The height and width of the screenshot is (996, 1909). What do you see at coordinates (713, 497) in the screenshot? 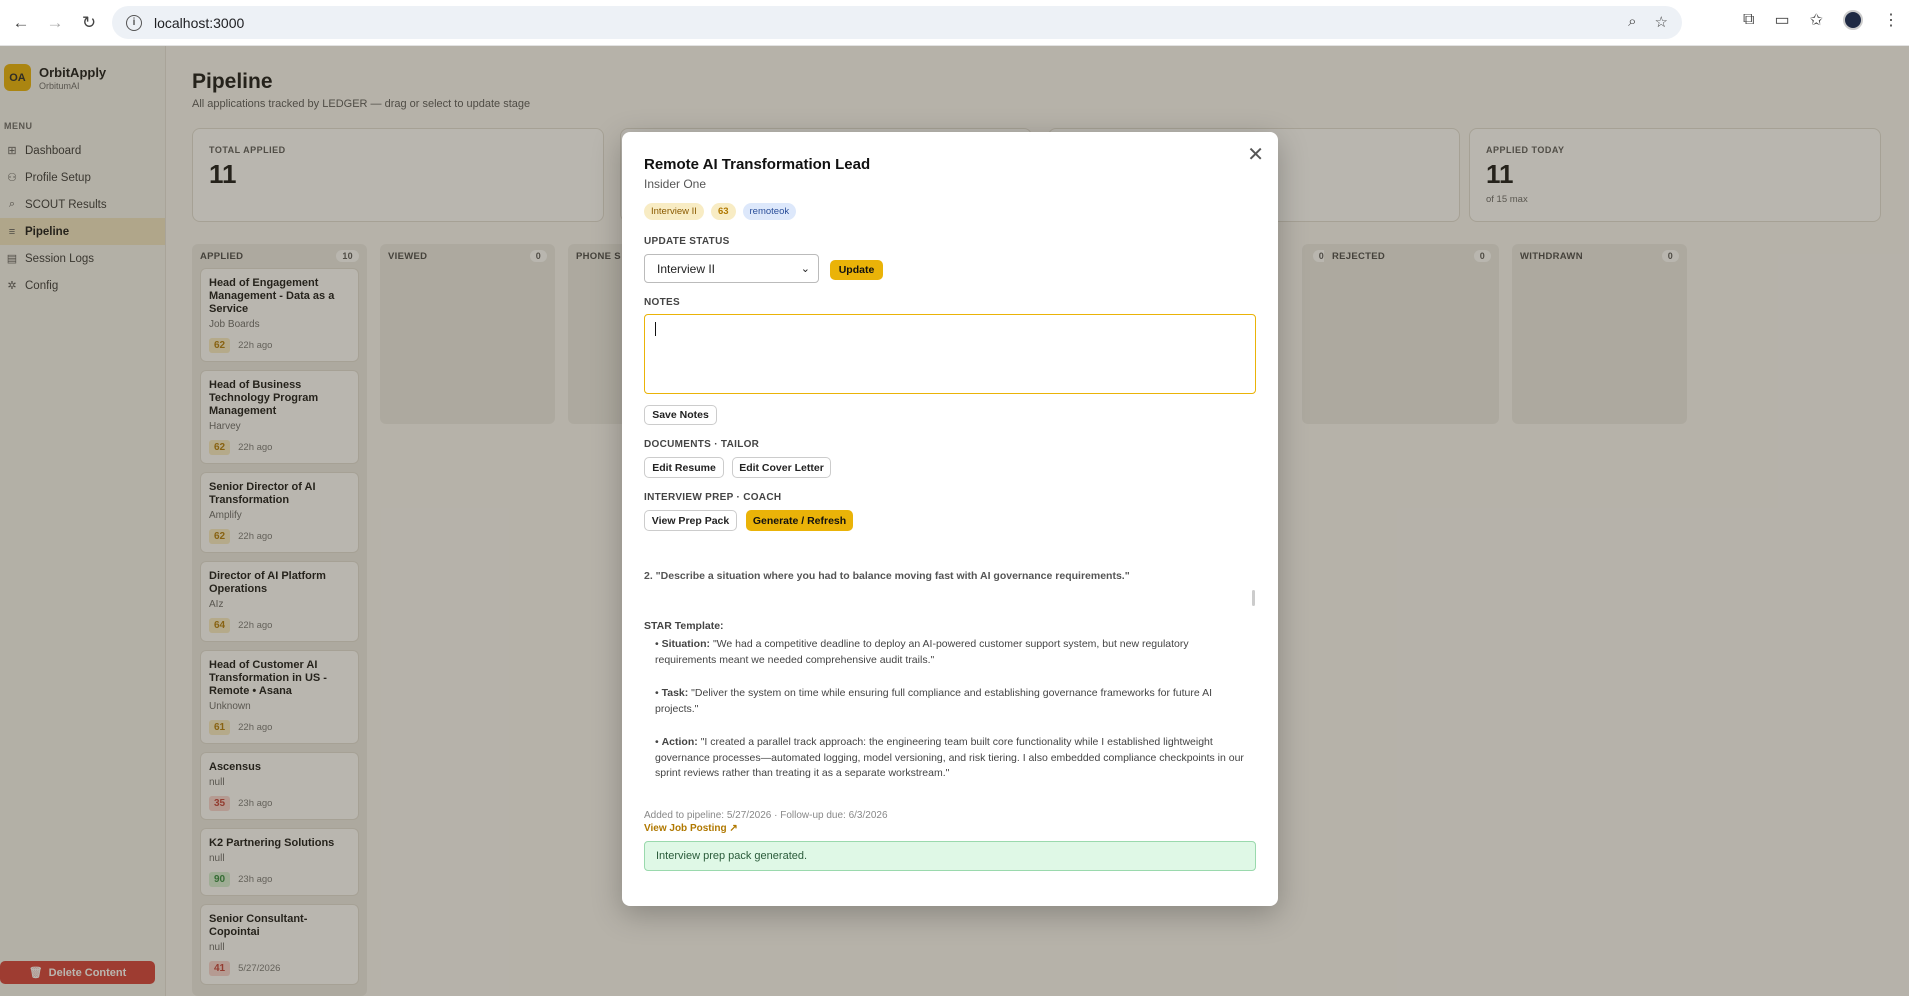
I see `interview-prep-label: INTERVIEW PREP · COACH` at bounding box center [713, 497].